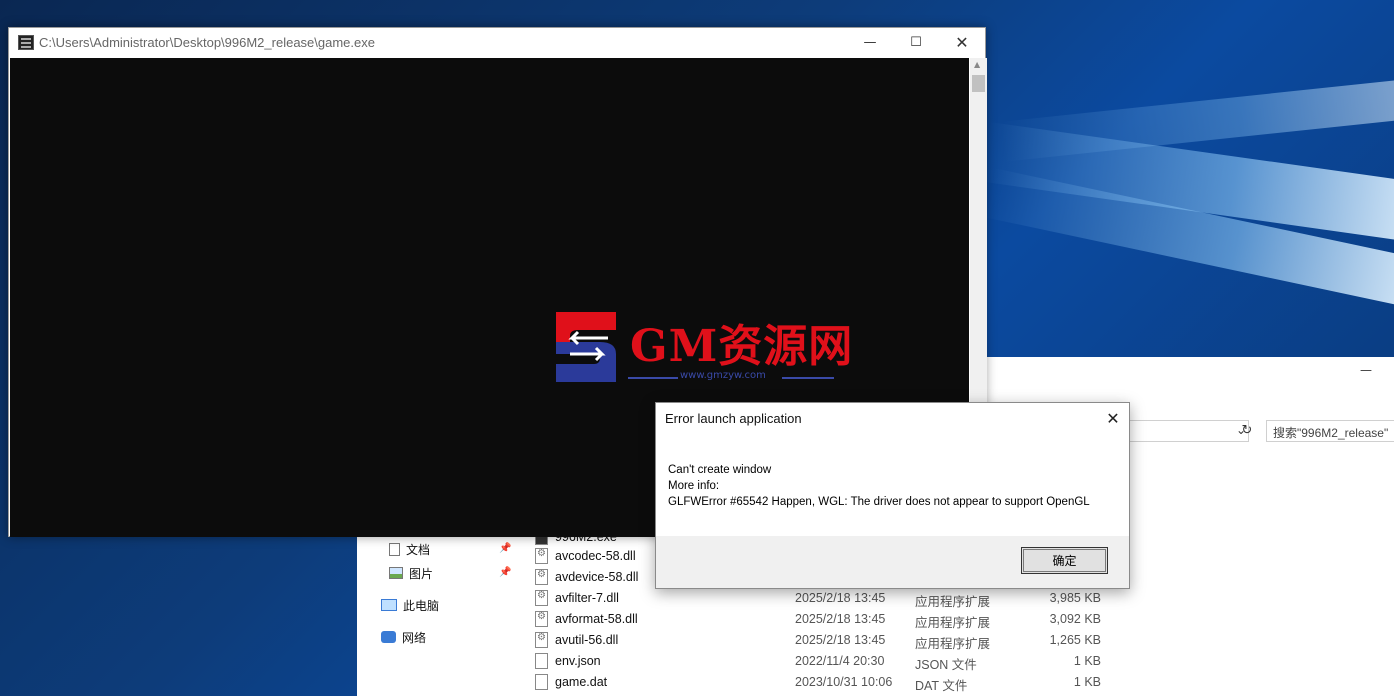 The width and height of the screenshot is (1394, 696). What do you see at coordinates (541, 661) in the screenshot?
I see `json-file-icon` at bounding box center [541, 661].